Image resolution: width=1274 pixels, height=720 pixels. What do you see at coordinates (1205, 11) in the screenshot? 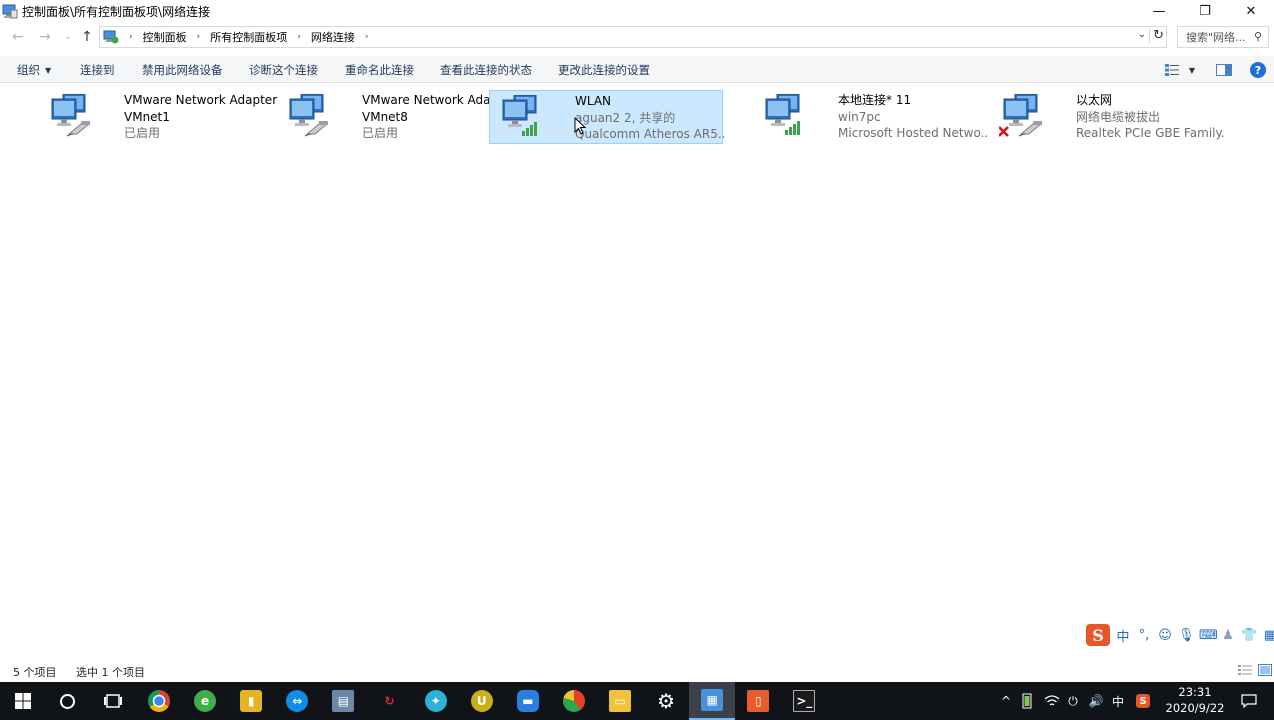
I see `restore-button: ❐` at bounding box center [1205, 11].